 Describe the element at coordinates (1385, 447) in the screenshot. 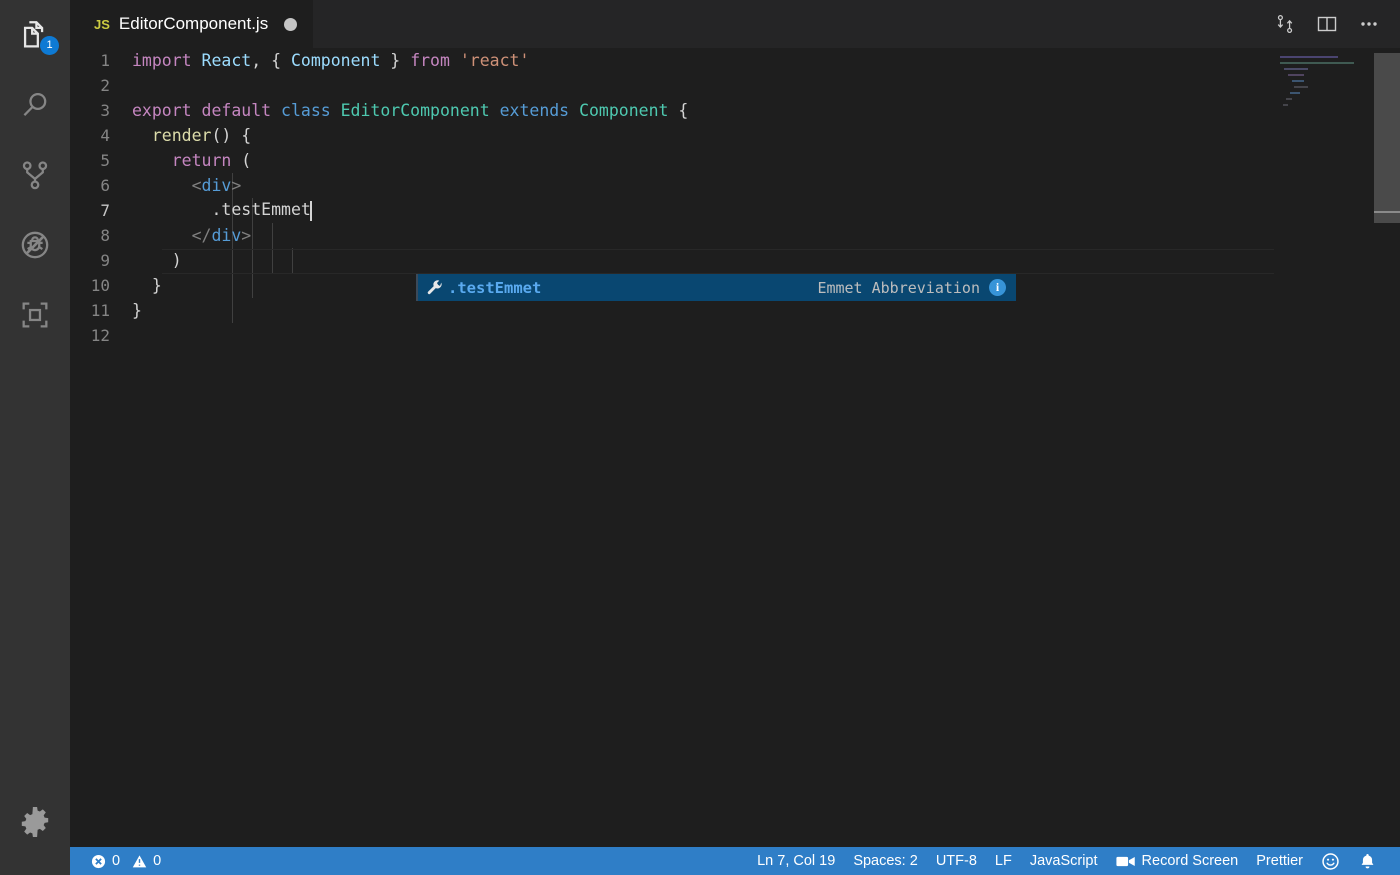

I see `editor-scrollbar` at that location.